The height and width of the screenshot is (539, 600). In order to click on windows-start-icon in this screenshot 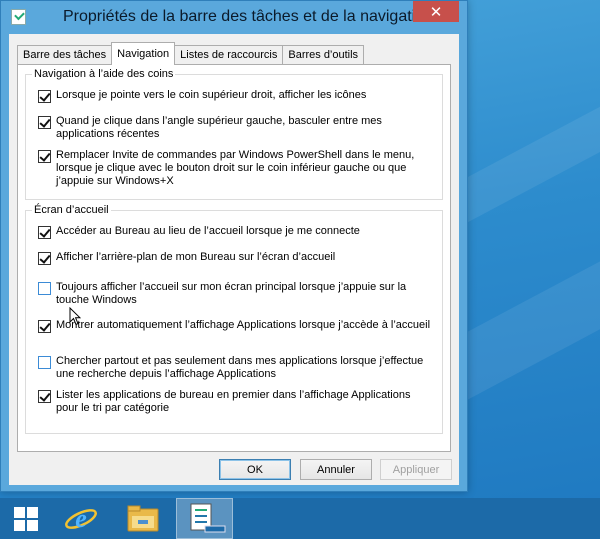, I will do `click(26, 519)`.